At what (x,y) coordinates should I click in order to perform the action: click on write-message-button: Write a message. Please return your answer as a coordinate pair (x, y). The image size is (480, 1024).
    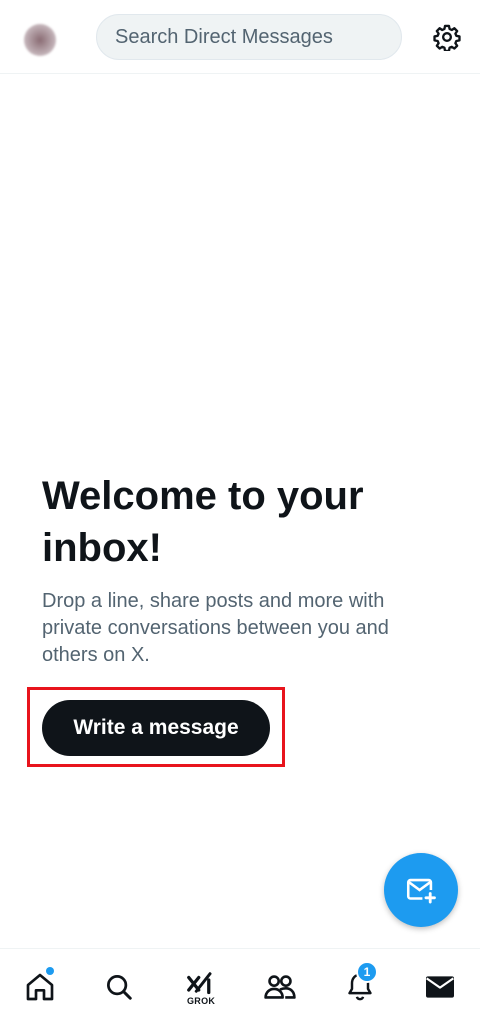
    Looking at the image, I should click on (156, 728).